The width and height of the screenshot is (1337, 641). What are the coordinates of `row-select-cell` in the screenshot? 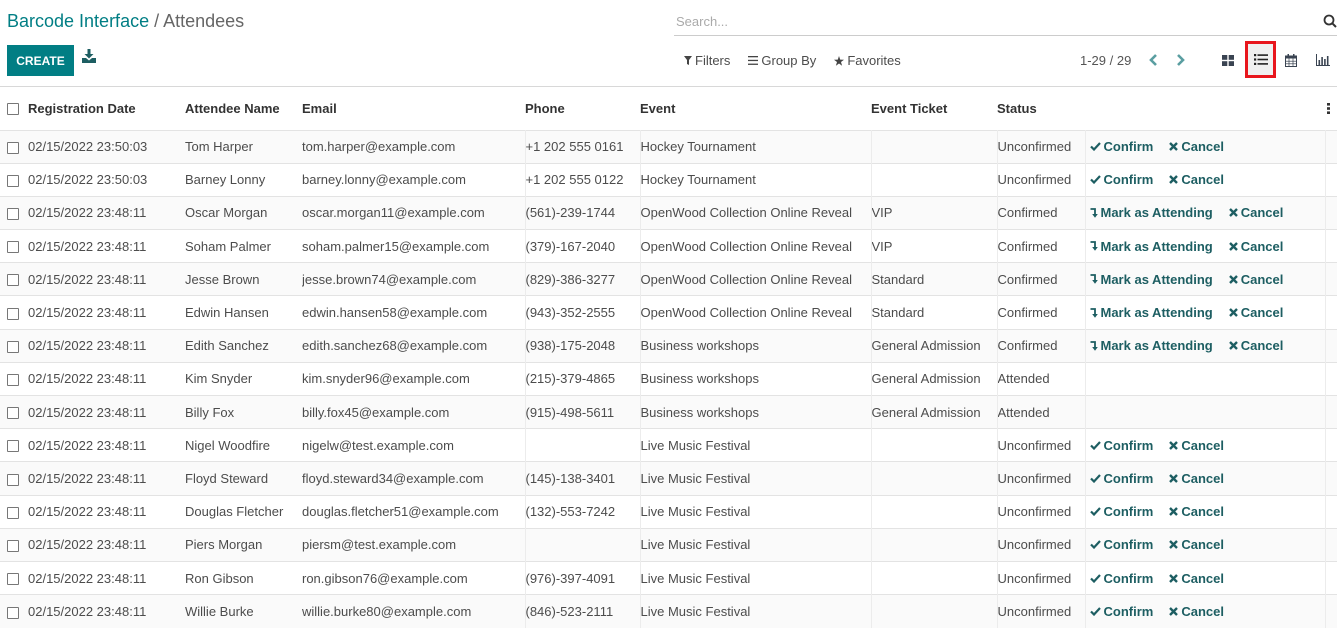 It's located at (14, 478).